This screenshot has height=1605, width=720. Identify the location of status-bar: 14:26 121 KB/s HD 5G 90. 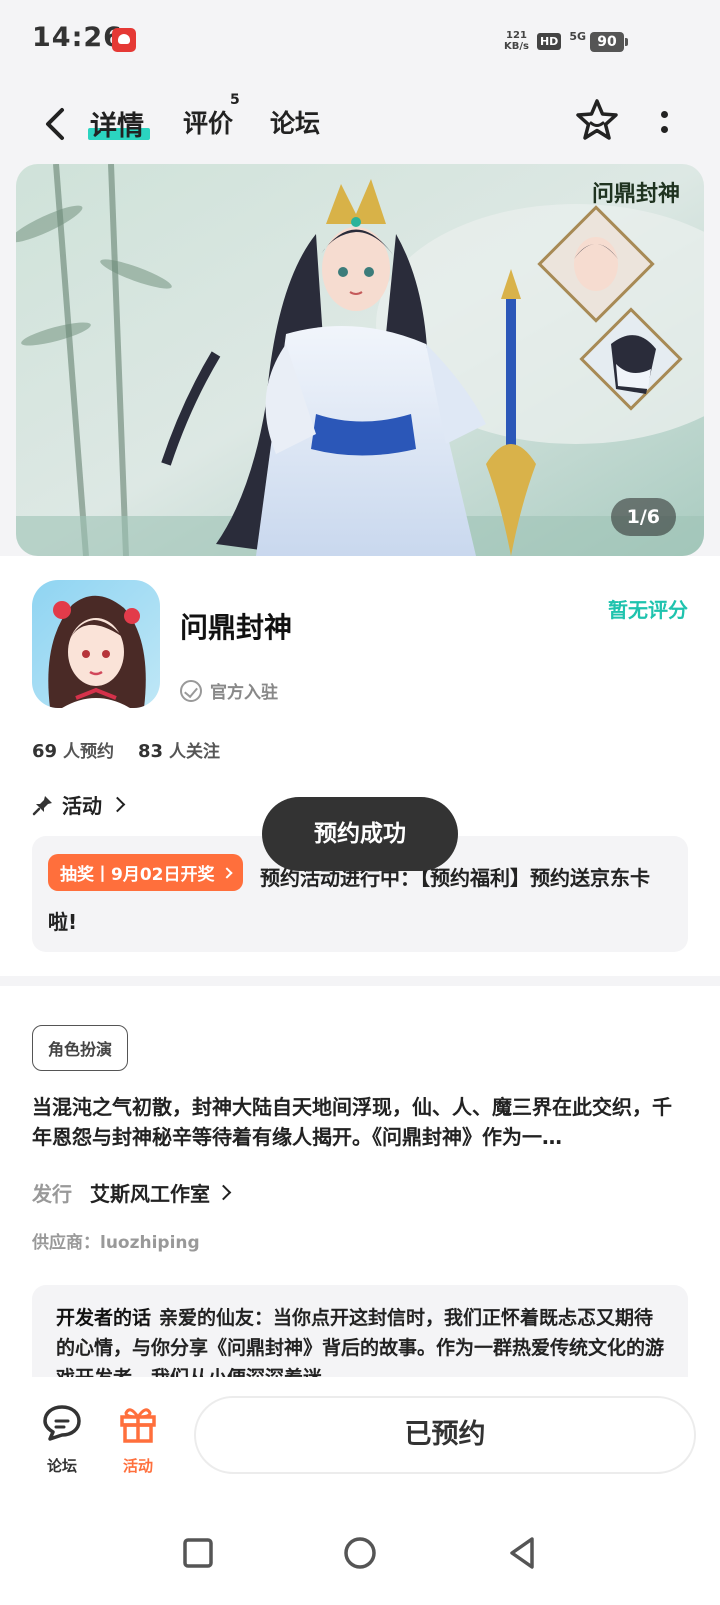
(360, 42).